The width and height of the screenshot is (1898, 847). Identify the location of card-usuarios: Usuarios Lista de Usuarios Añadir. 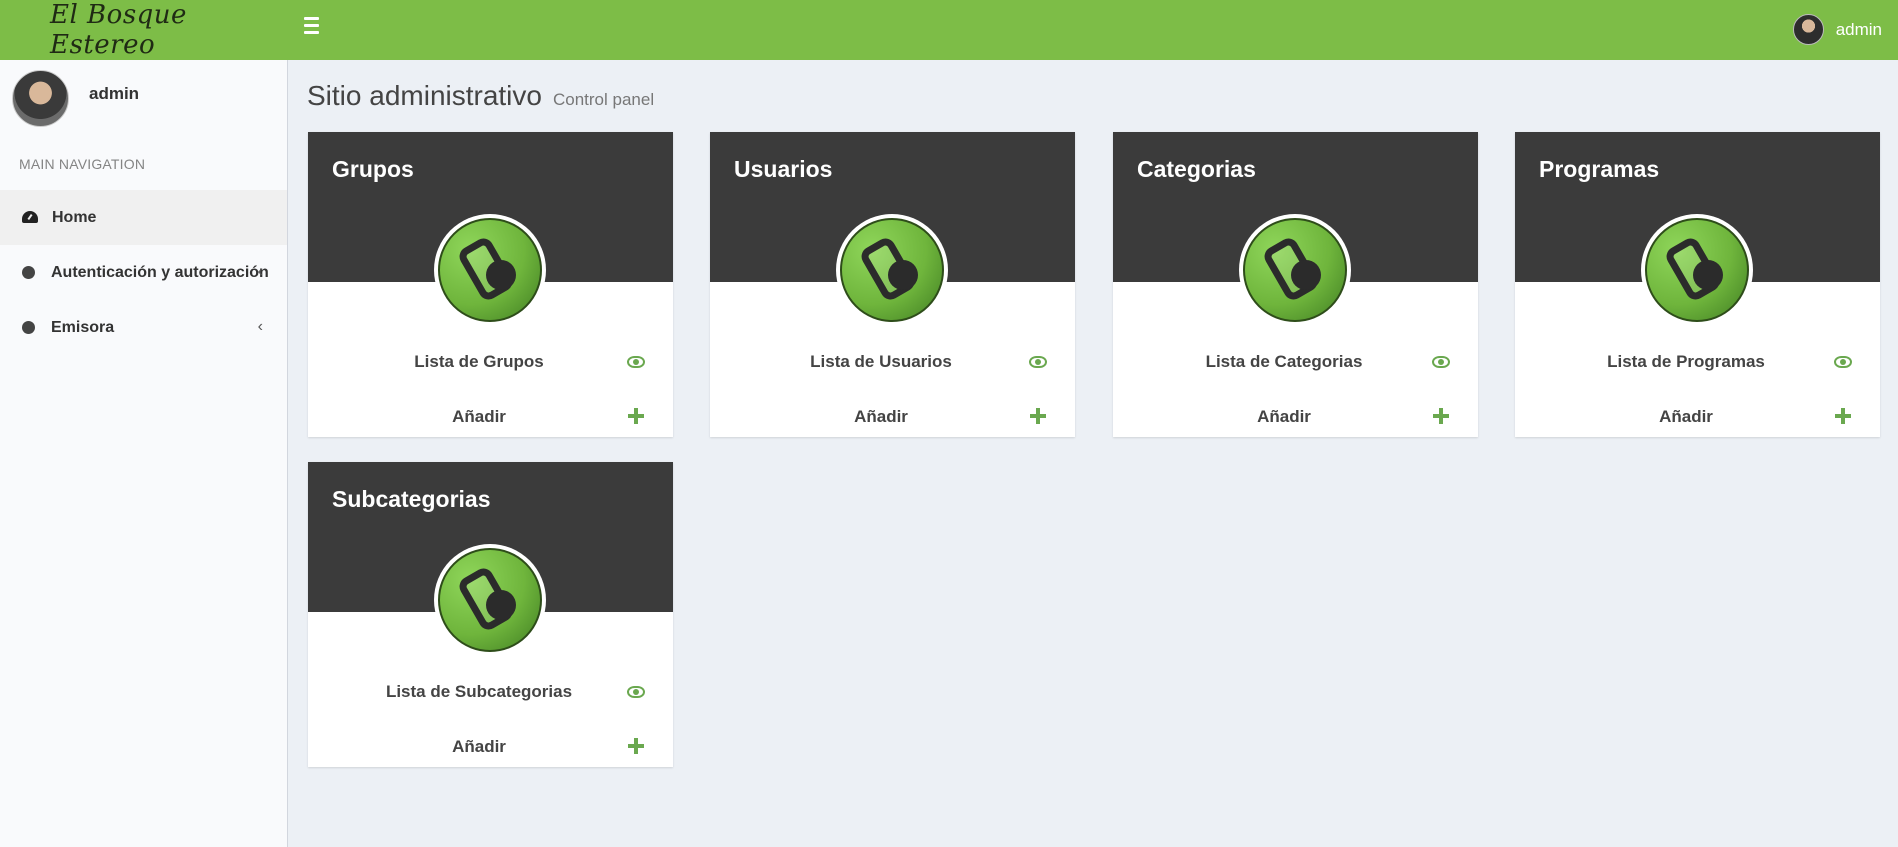
(892, 284).